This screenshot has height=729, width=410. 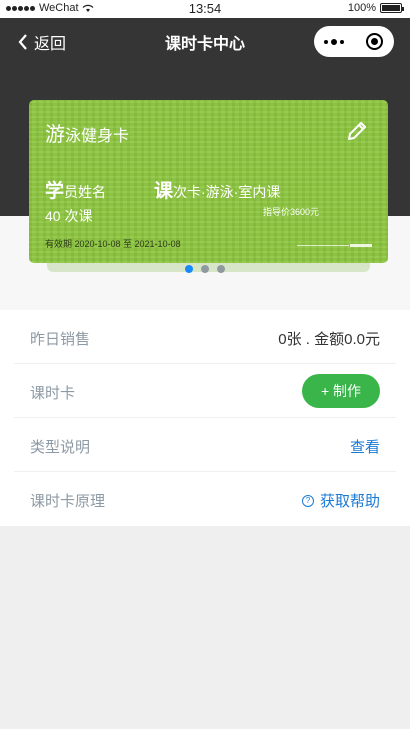 I want to click on close-miniprogram-icon, so click(x=374, y=41).